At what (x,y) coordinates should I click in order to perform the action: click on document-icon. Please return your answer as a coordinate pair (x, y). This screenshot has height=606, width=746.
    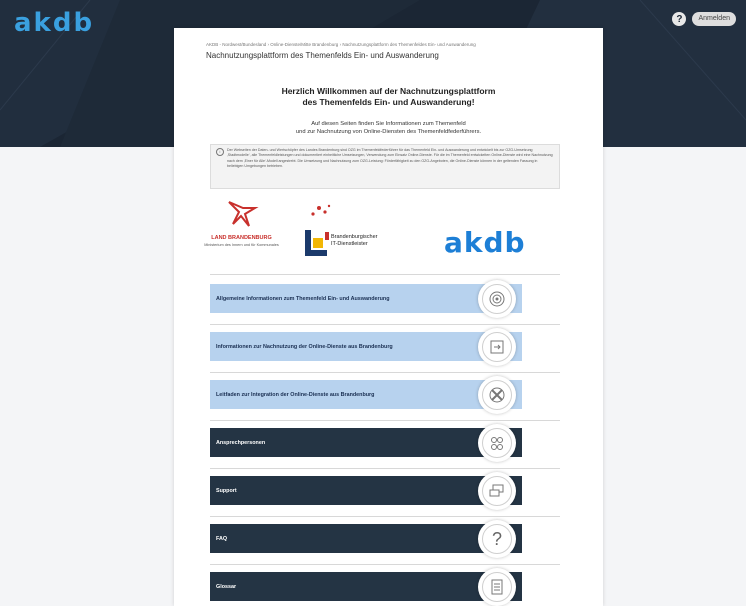
    Looking at the image, I should click on (497, 587).